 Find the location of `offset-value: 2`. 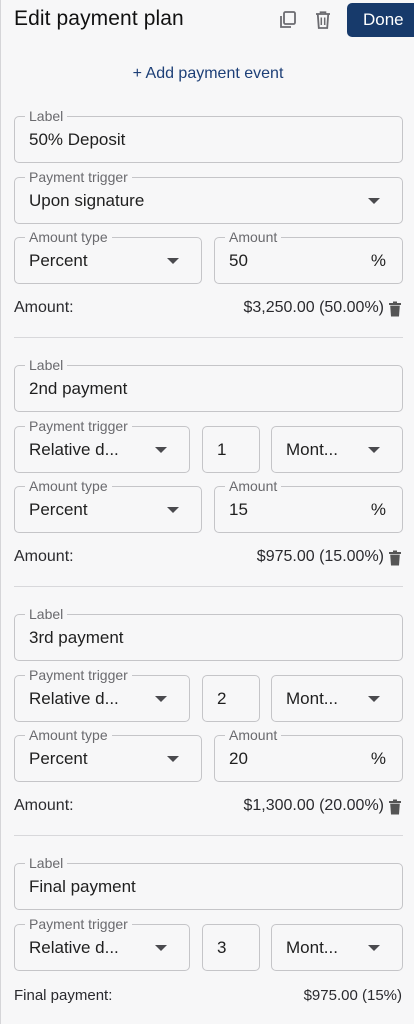

offset-value: 2 is located at coordinates (222, 698).